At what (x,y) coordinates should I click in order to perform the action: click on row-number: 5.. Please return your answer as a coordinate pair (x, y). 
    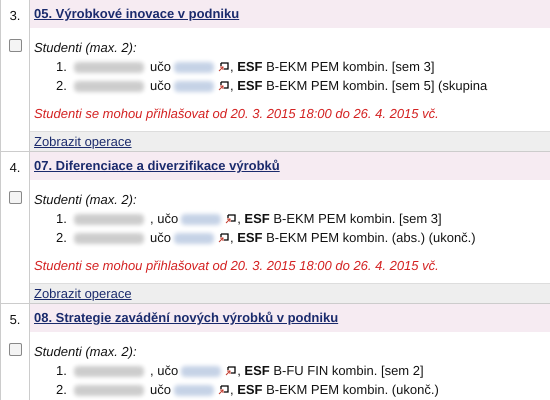
    Looking at the image, I should click on (15, 320).